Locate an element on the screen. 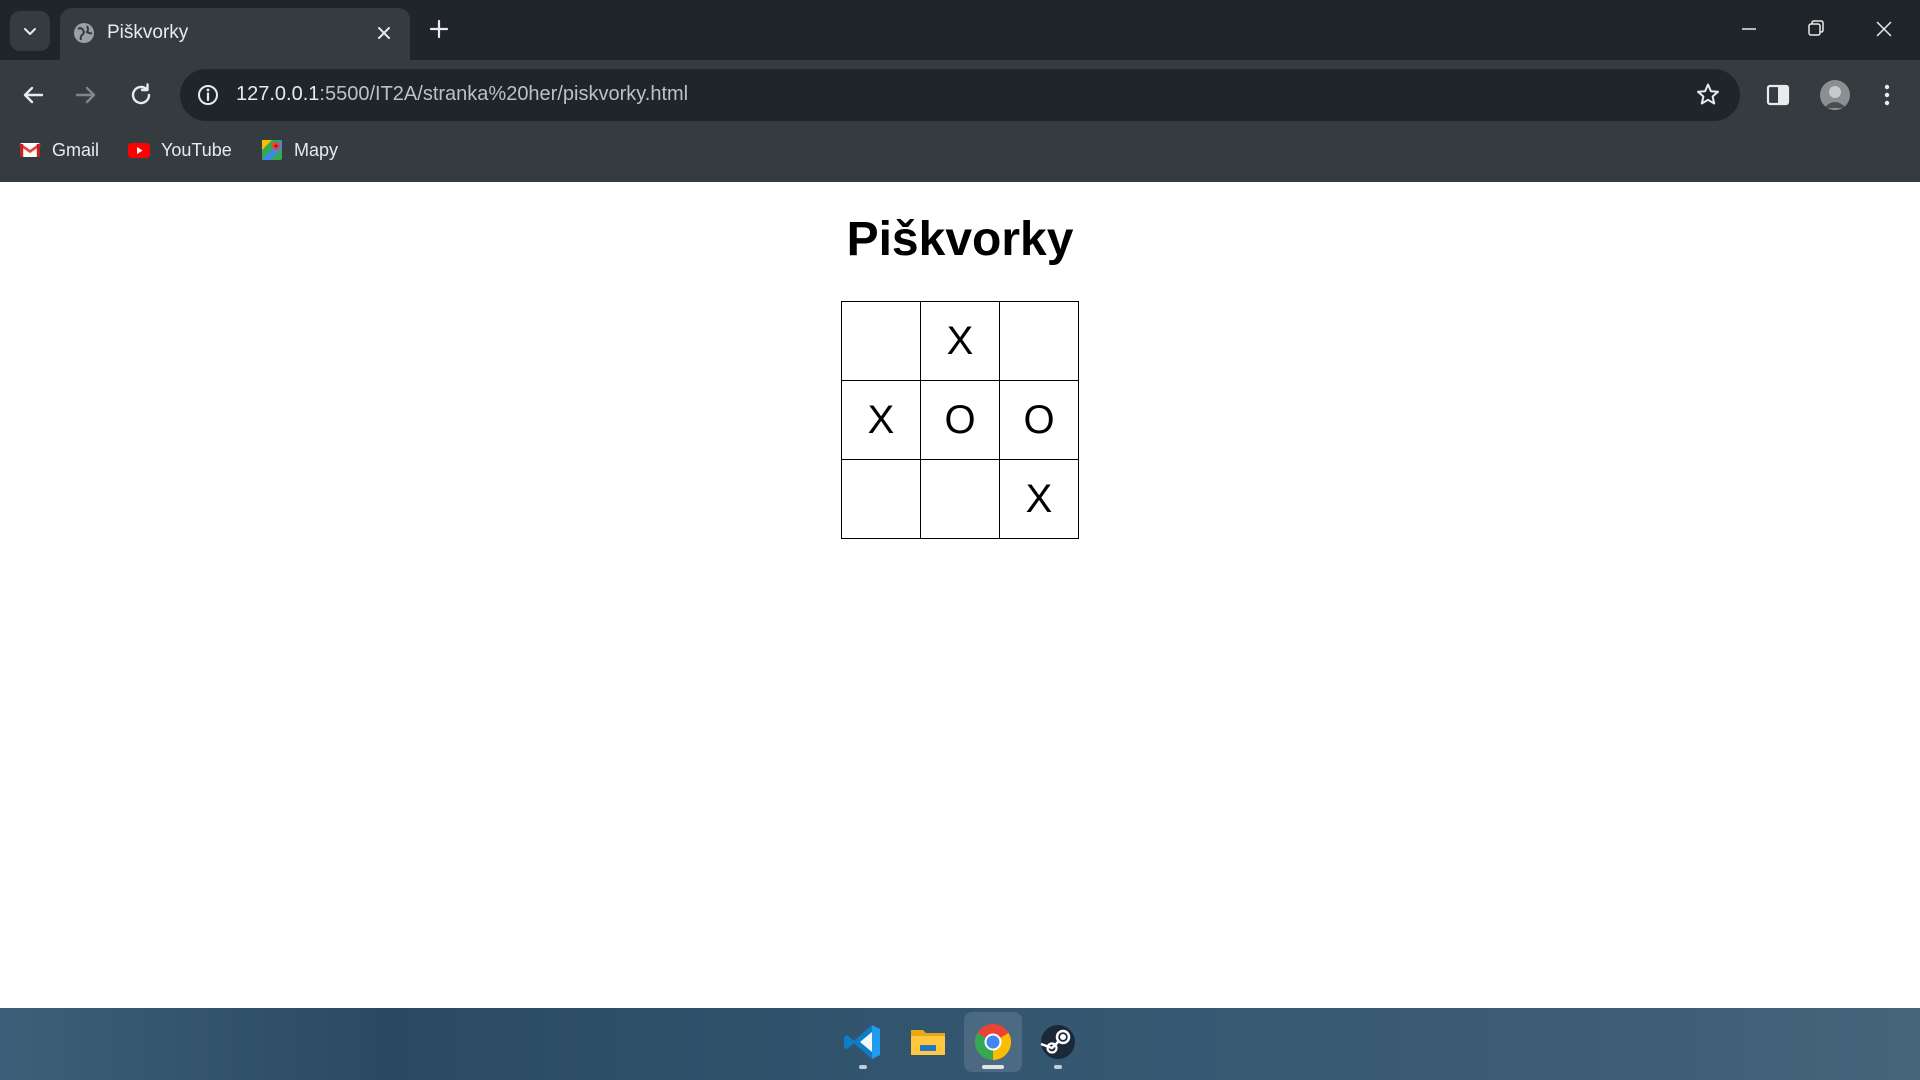  new-tab-icon is located at coordinates (439, 29).